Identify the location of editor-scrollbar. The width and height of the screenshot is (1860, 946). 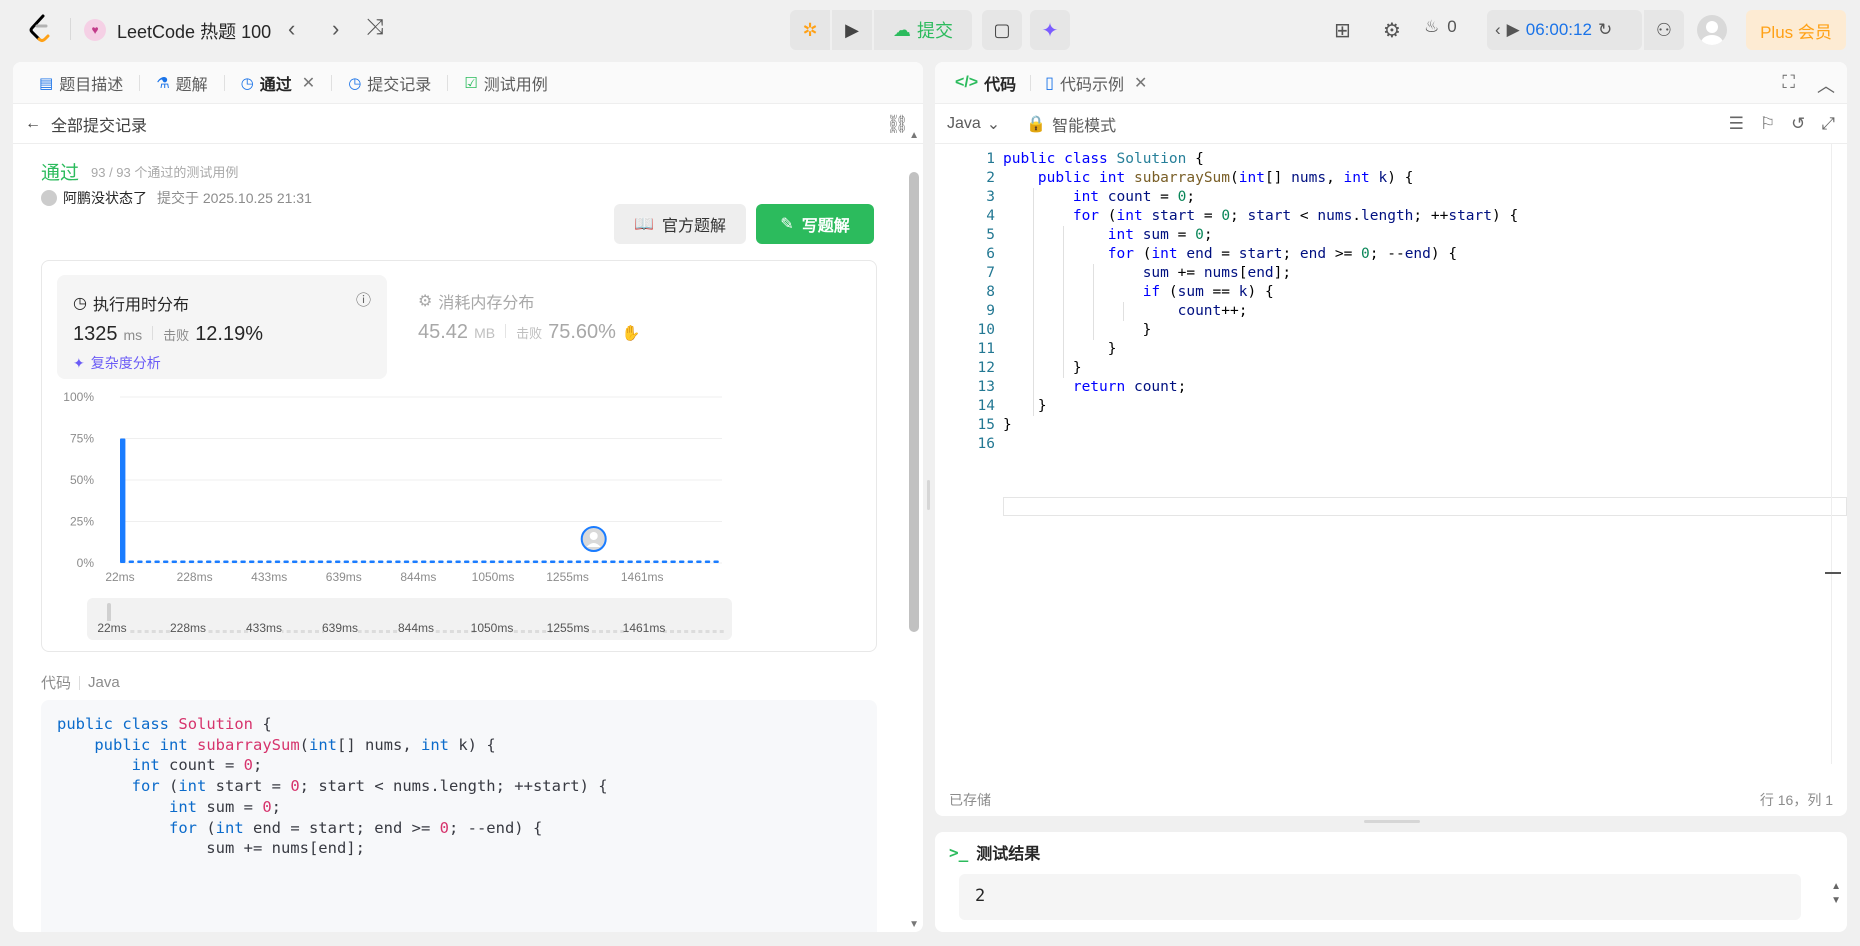
(1833, 454).